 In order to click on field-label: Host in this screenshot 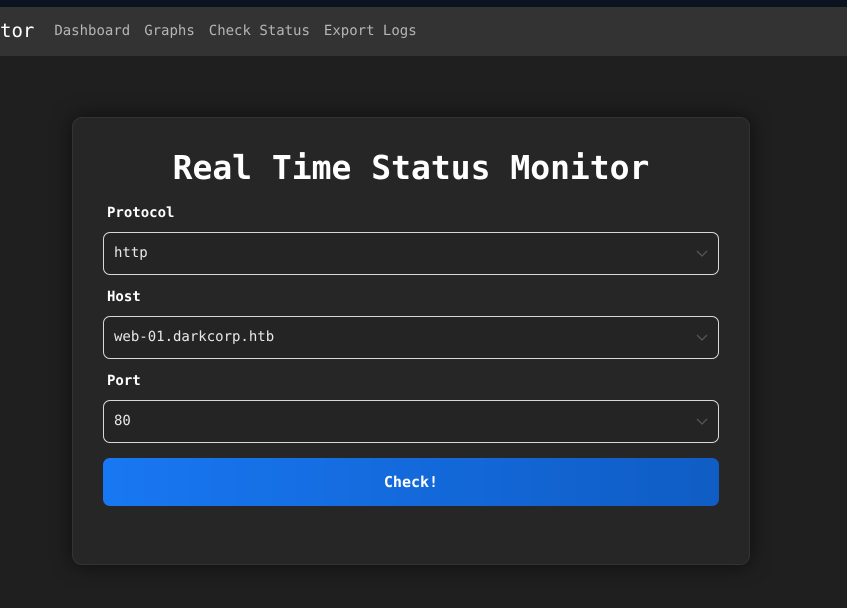, I will do `click(124, 297)`.